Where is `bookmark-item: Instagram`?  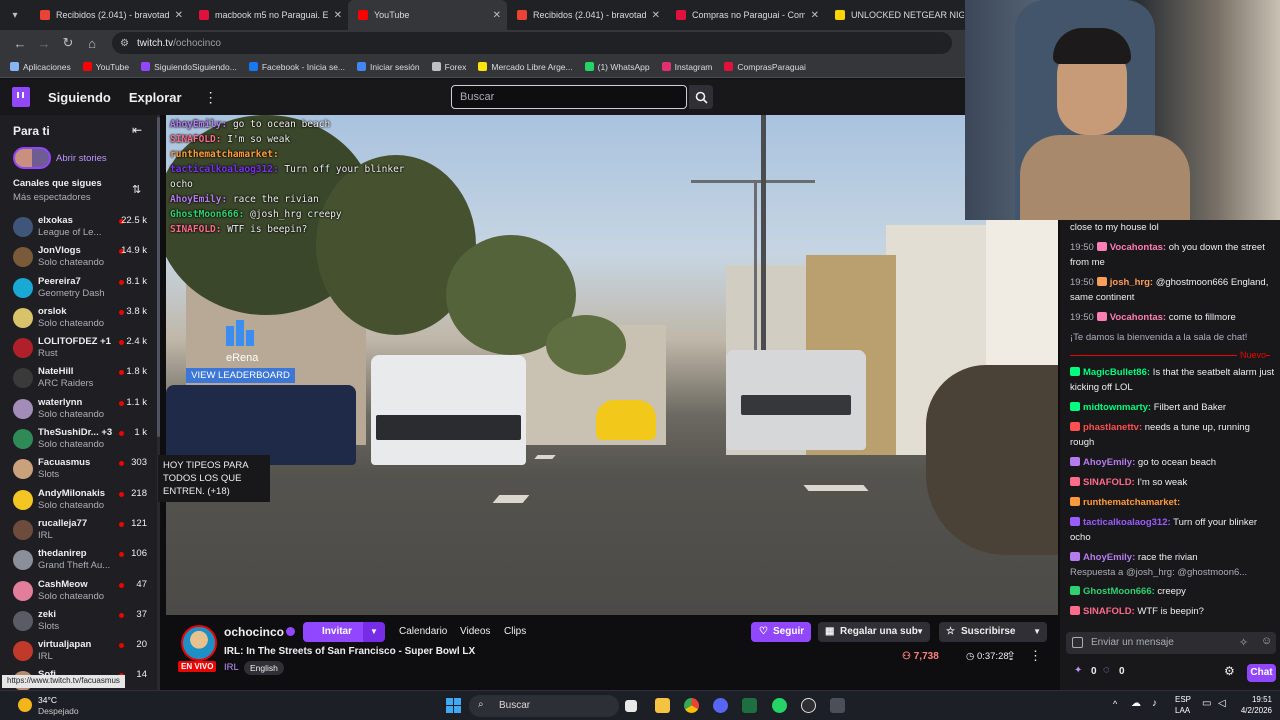 bookmark-item: Instagram is located at coordinates (686, 67).